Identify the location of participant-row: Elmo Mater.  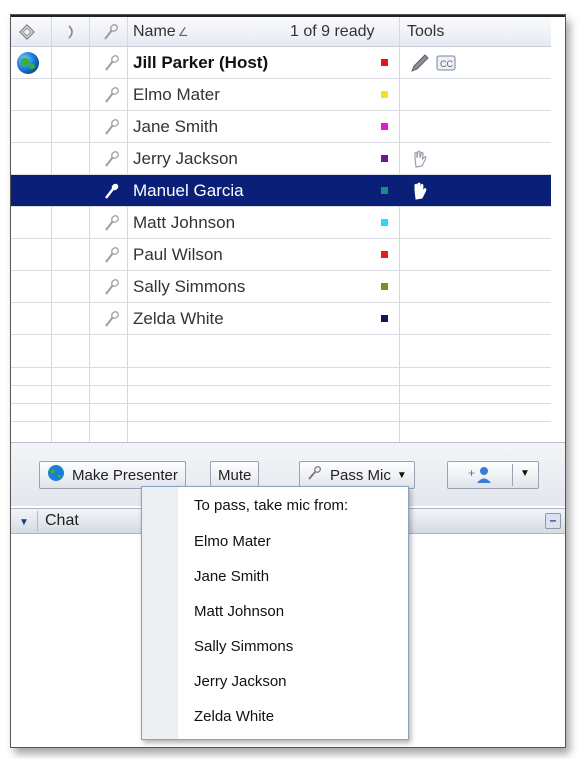
(281, 95).